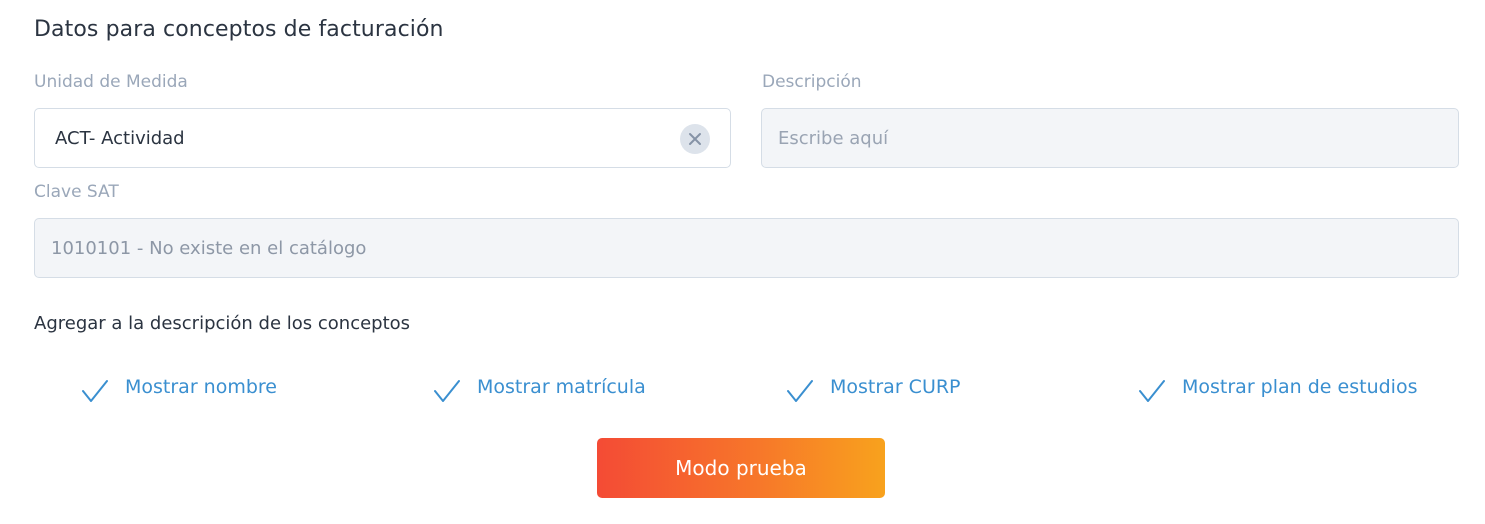 Image resolution: width=1485 pixels, height=524 pixels. Describe the element at coordinates (201, 387) in the screenshot. I see `option-label: Mostrar nombre` at that location.